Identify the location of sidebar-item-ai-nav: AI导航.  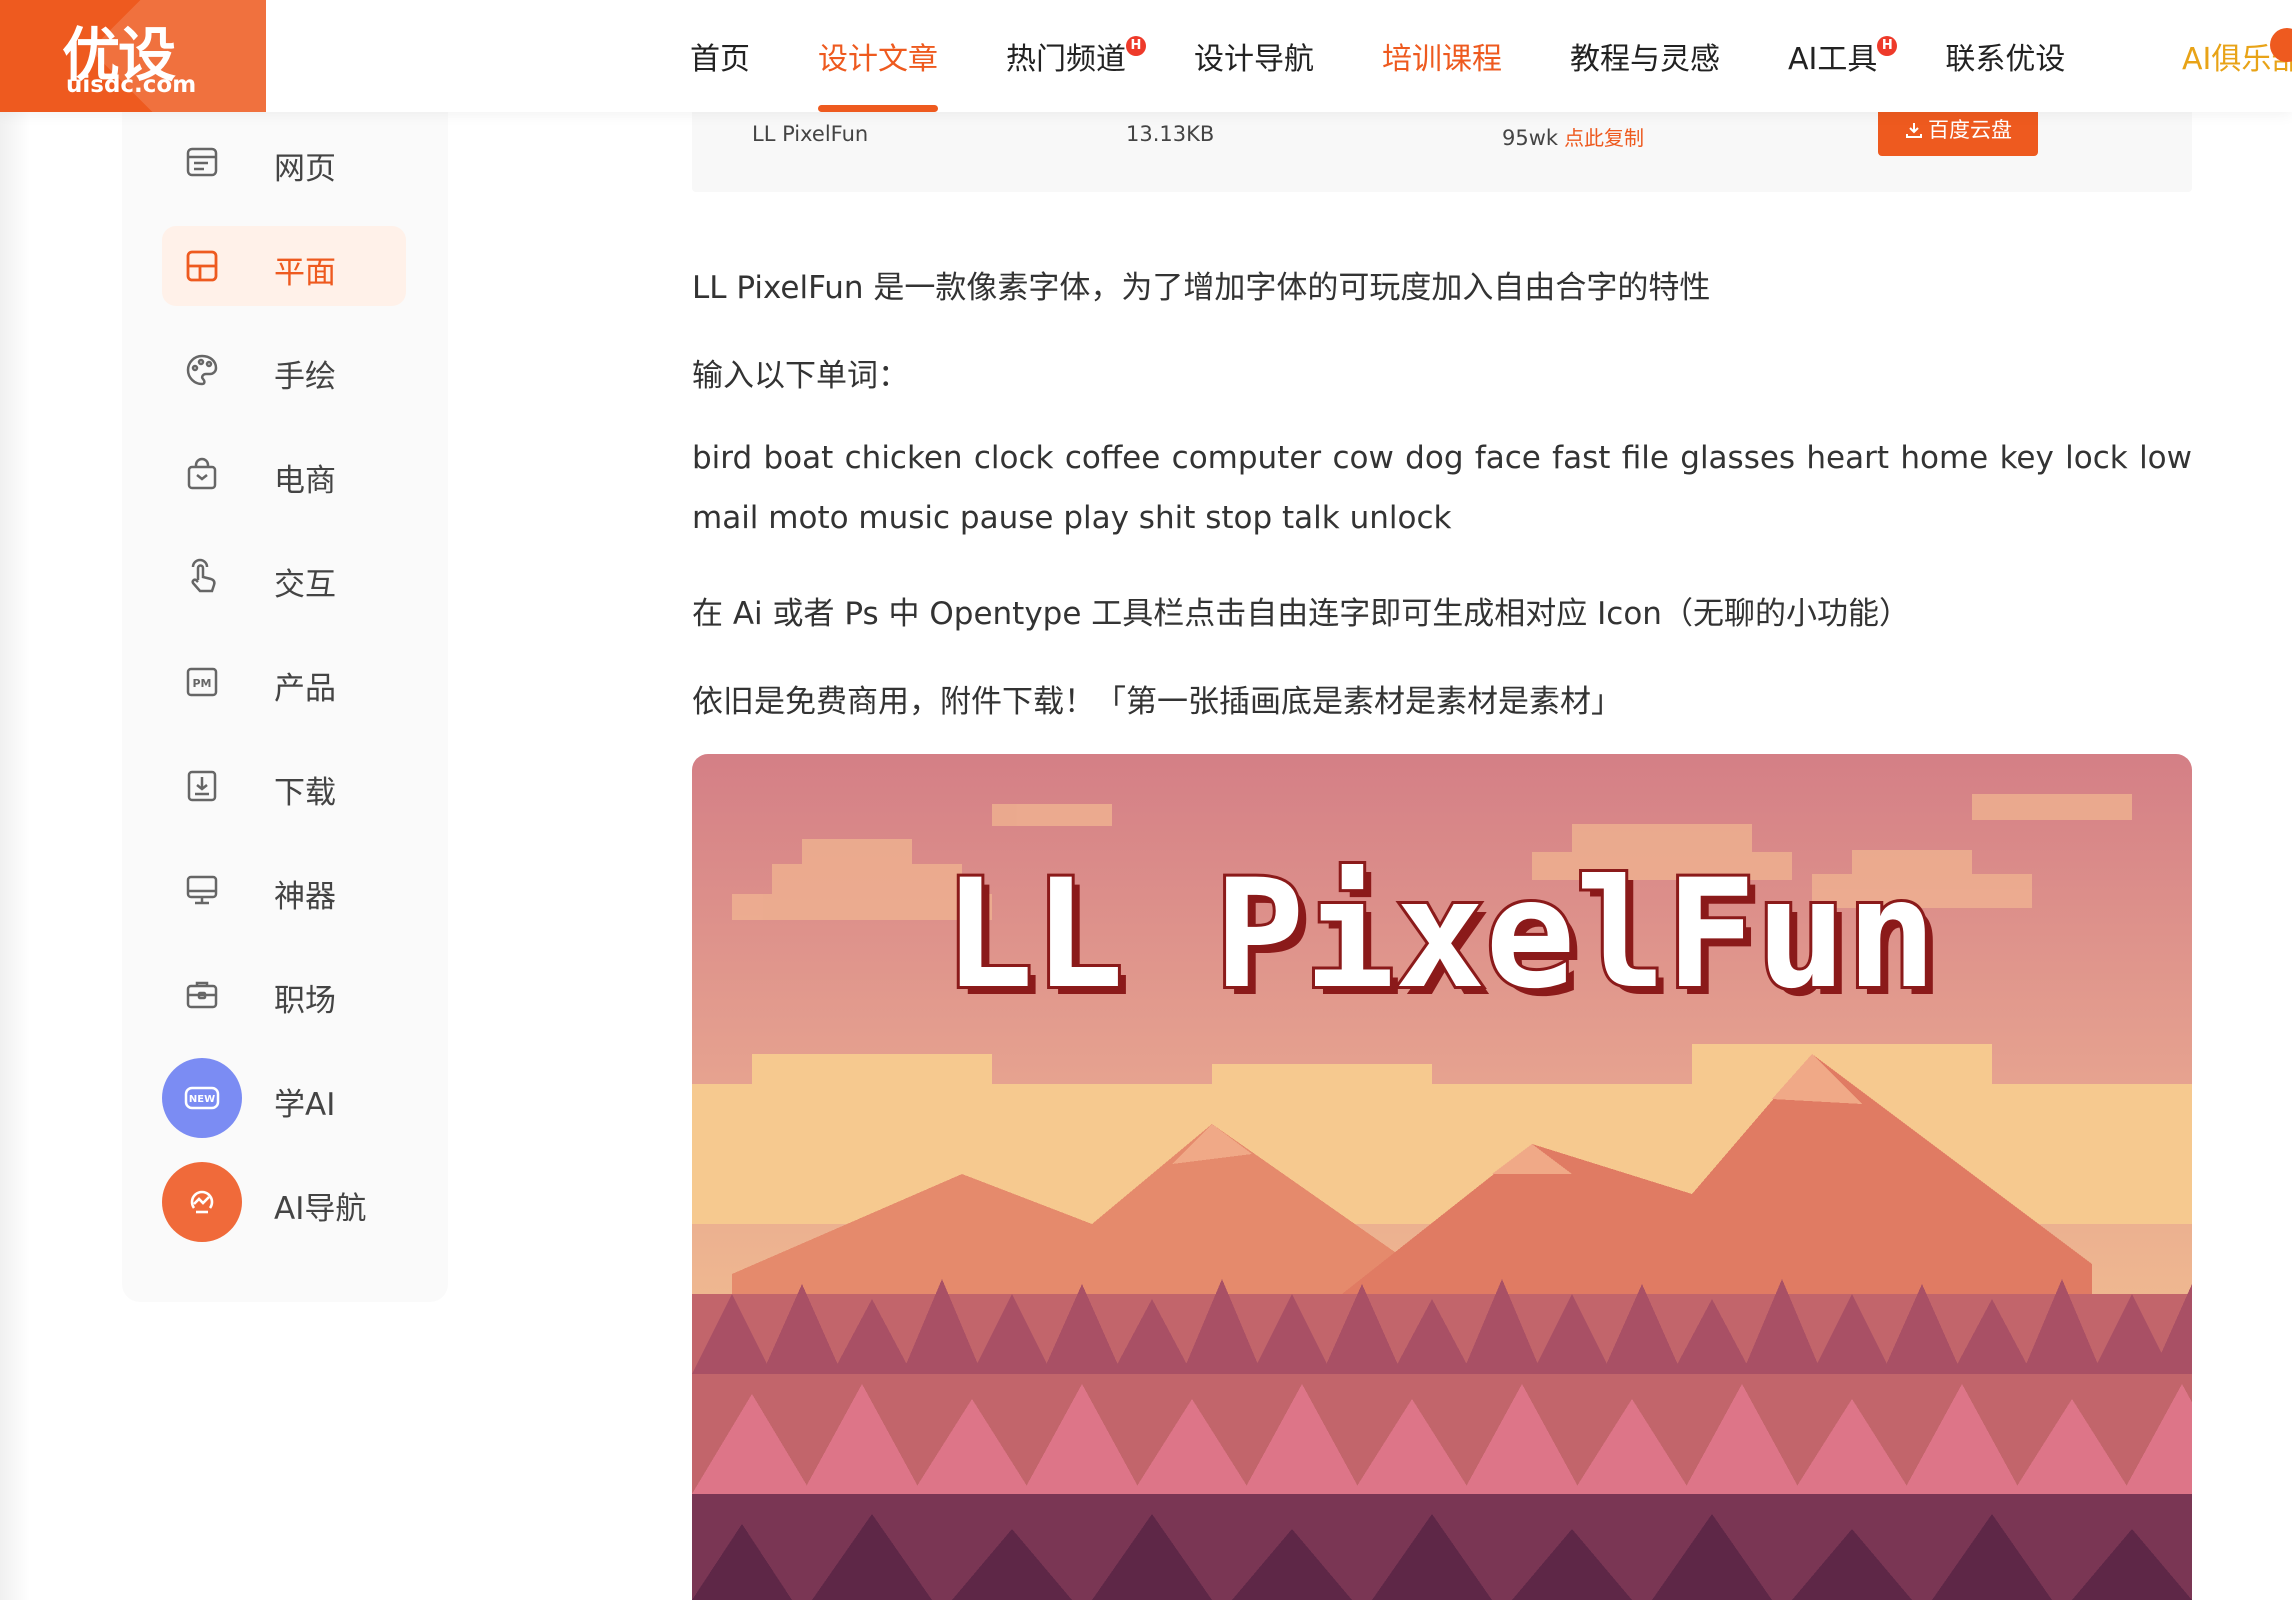
(284, 1202).